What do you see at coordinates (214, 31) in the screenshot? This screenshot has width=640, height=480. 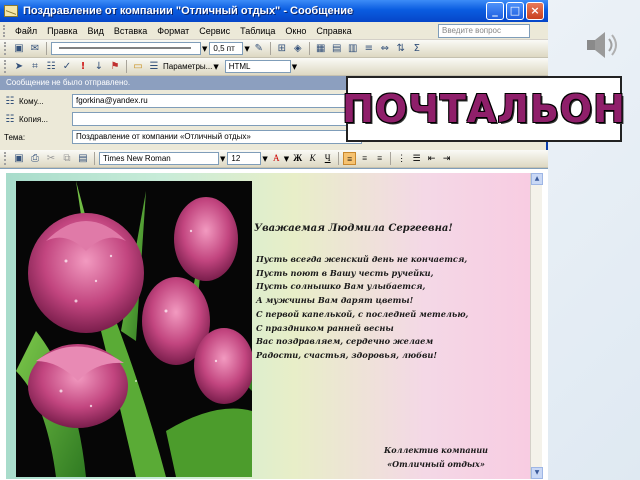 I see `menu-tools: Сервис` at bounding box center [214, 31].